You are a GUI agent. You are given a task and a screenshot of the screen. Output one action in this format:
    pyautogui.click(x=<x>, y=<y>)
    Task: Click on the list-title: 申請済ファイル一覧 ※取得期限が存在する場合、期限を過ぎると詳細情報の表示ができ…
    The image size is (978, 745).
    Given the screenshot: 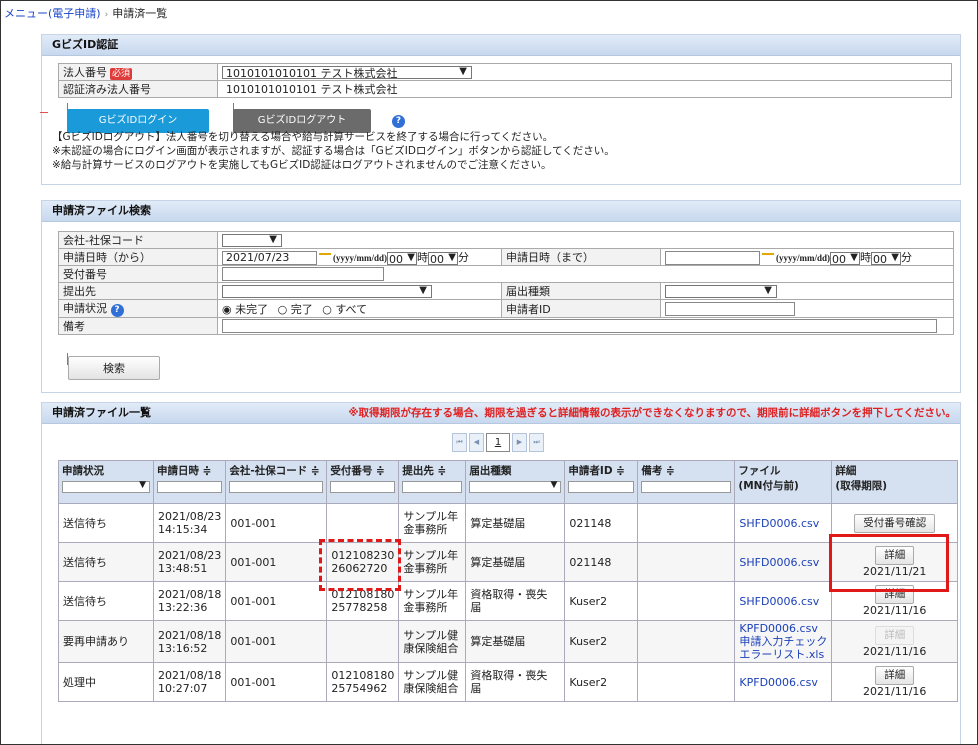 What is the action you would take?
    pyautogui.click(x=501, y=413)
    